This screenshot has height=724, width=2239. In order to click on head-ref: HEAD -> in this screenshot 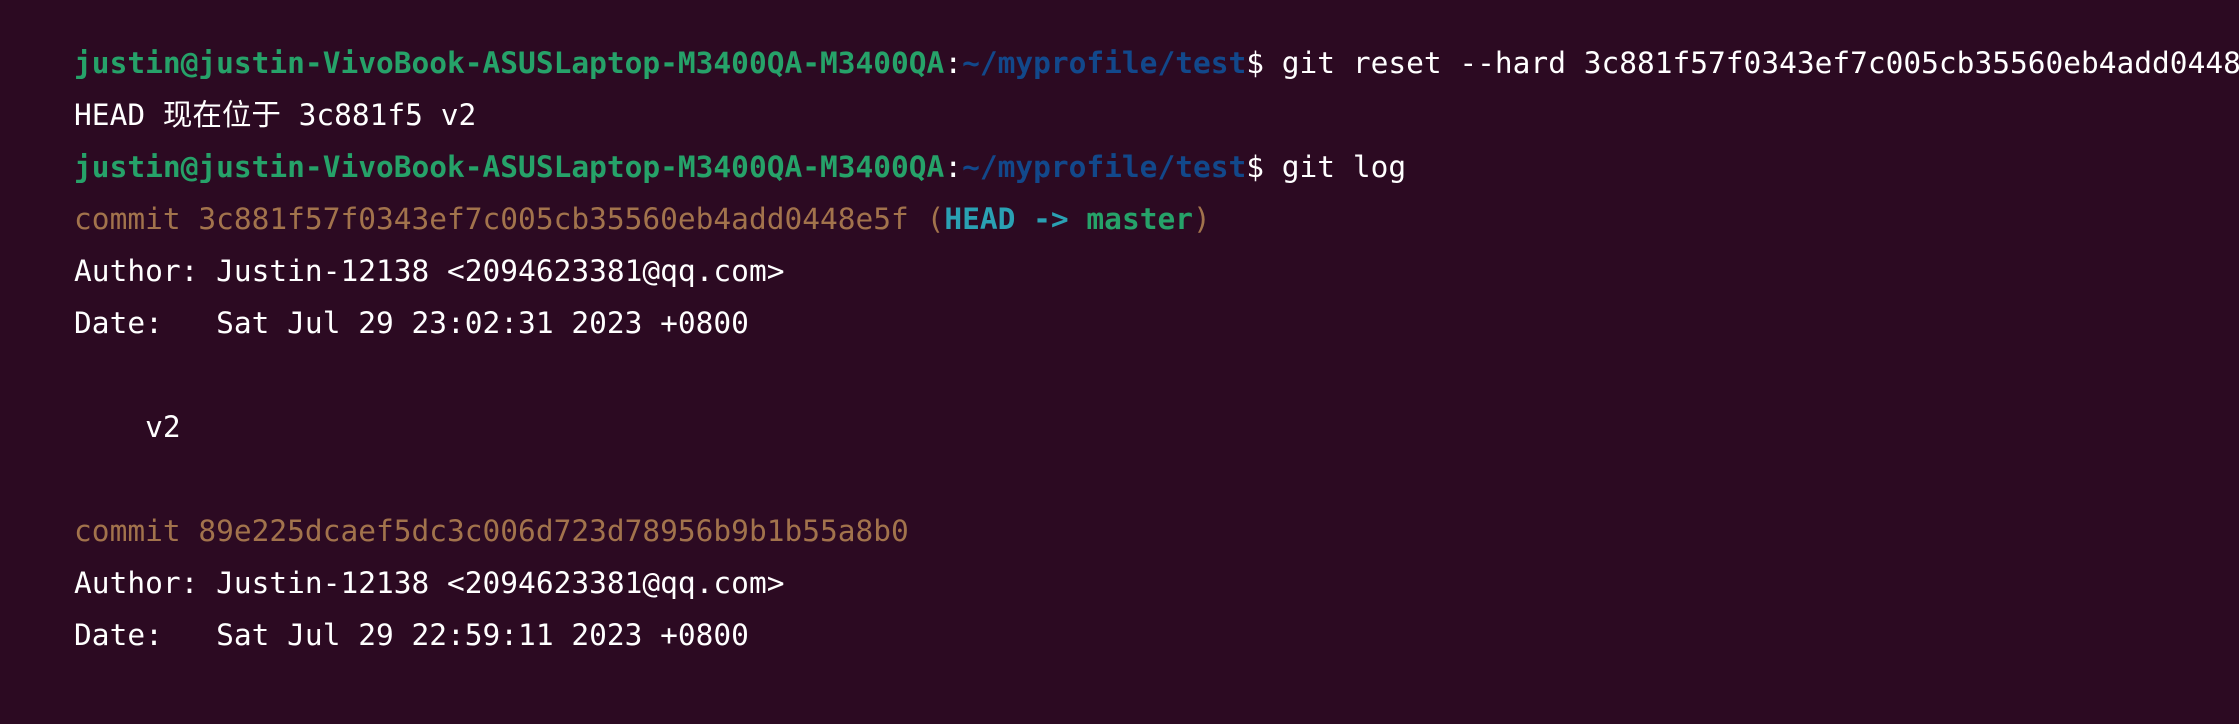, I will do `click(1015, 219)`.